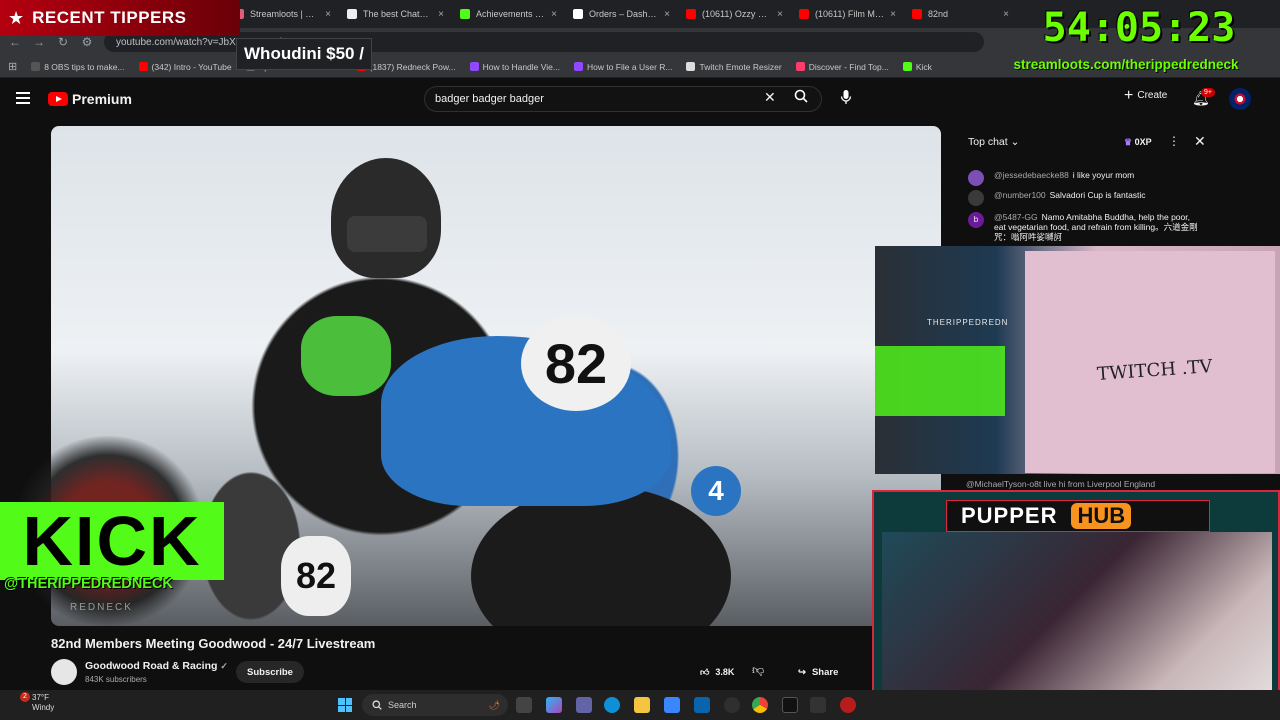 Image resolution: width=1280 pixels, height=720 pixels. I want to click on chat-mode-dropdown: Top chat ⌄, so click(993, 142).